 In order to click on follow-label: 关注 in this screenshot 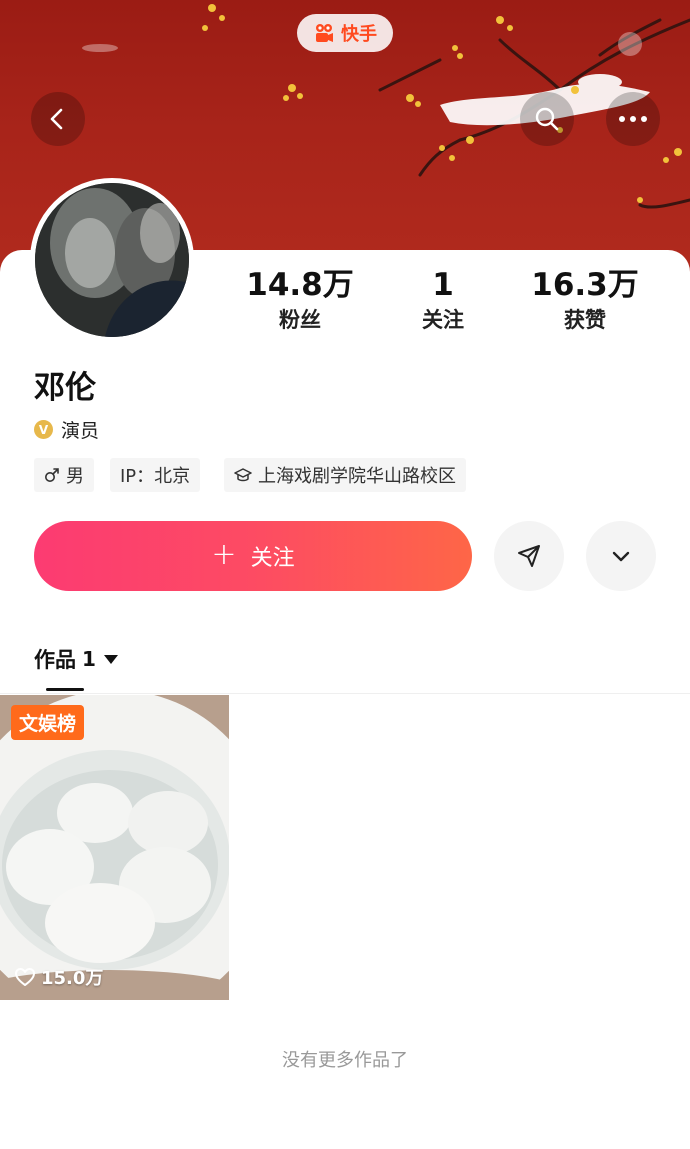, I will do `click(272, 558)`.